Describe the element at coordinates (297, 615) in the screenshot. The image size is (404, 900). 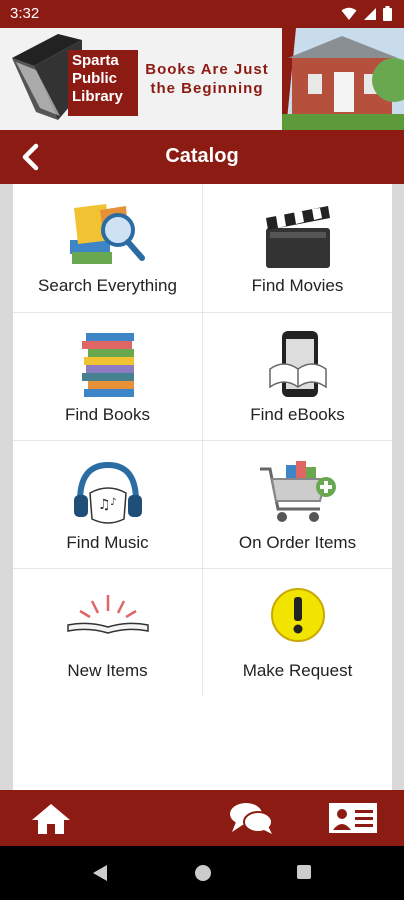
I see `exclamation-circle-icon` at that location.